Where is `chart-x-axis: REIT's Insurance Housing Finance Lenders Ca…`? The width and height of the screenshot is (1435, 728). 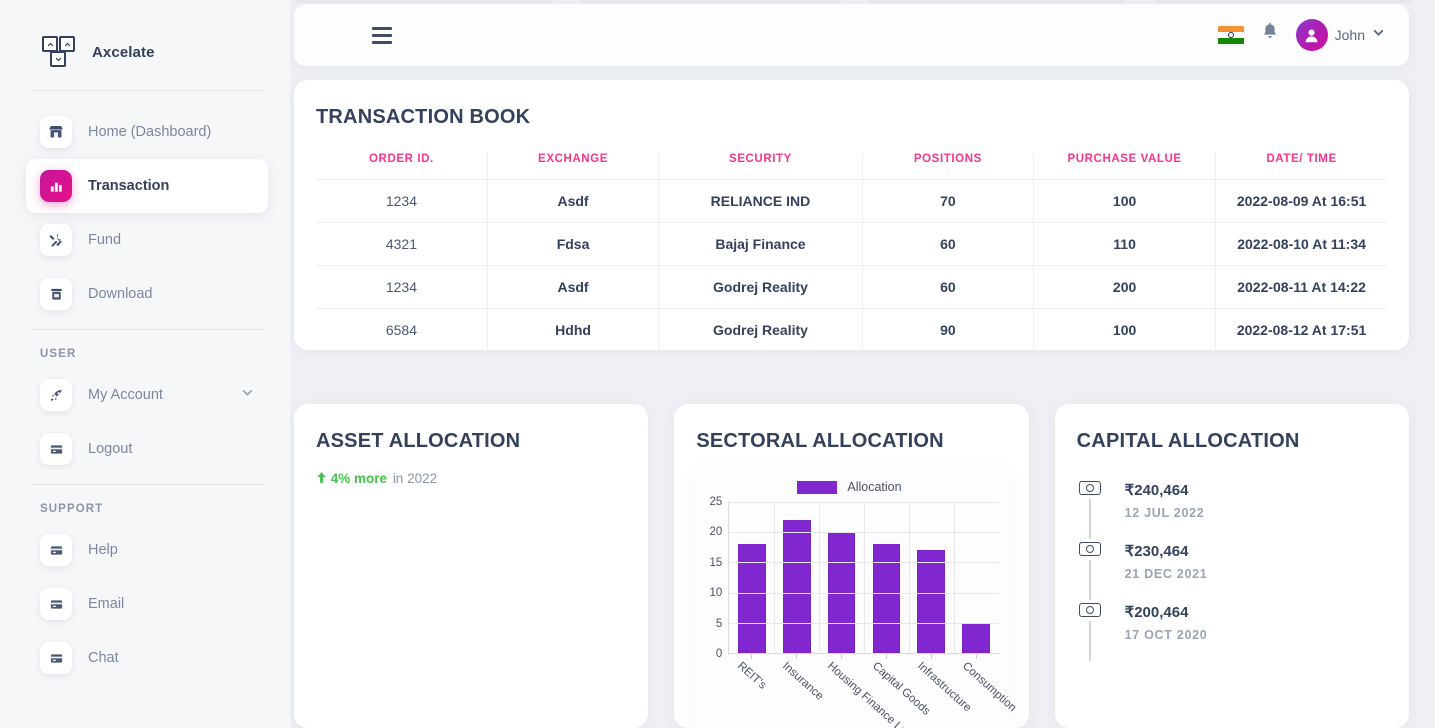 chart-x-axis: REIT's Insurance Housing Finance Lenders Ca… is located at coordinates (873, 691).